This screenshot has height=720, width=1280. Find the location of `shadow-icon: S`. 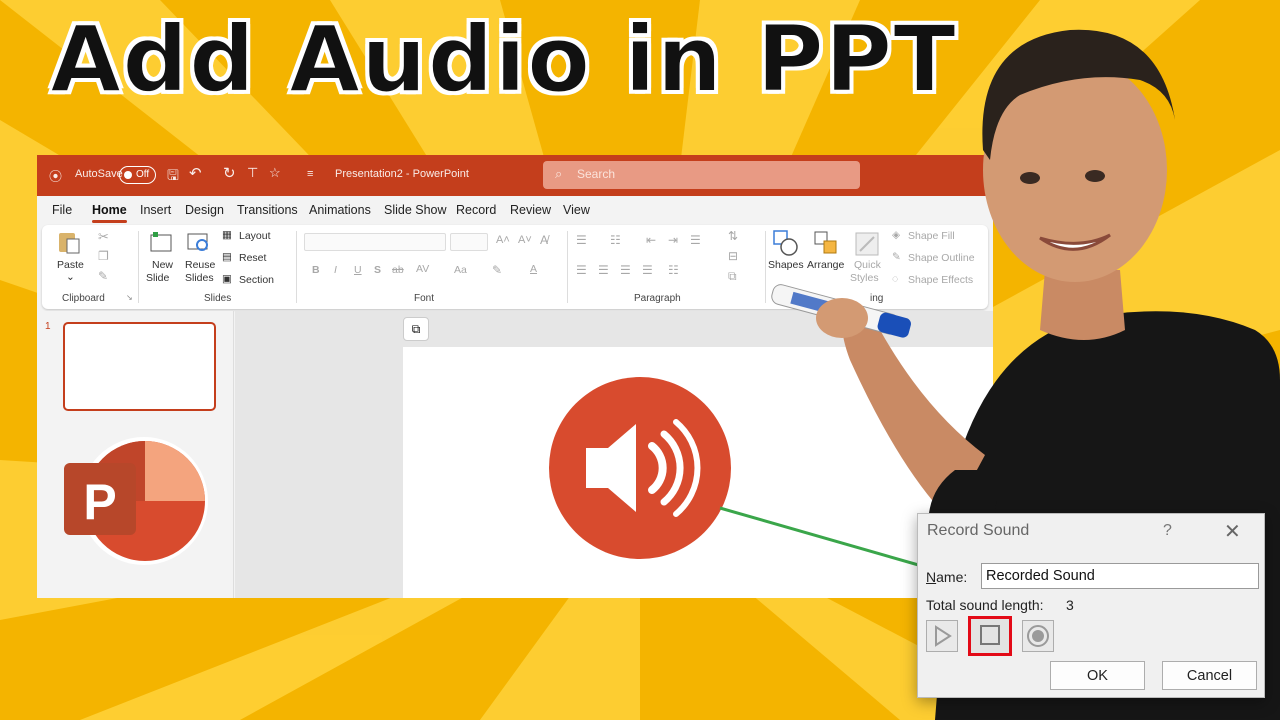

shadow-icon: S is located at coordinates (377, 270).